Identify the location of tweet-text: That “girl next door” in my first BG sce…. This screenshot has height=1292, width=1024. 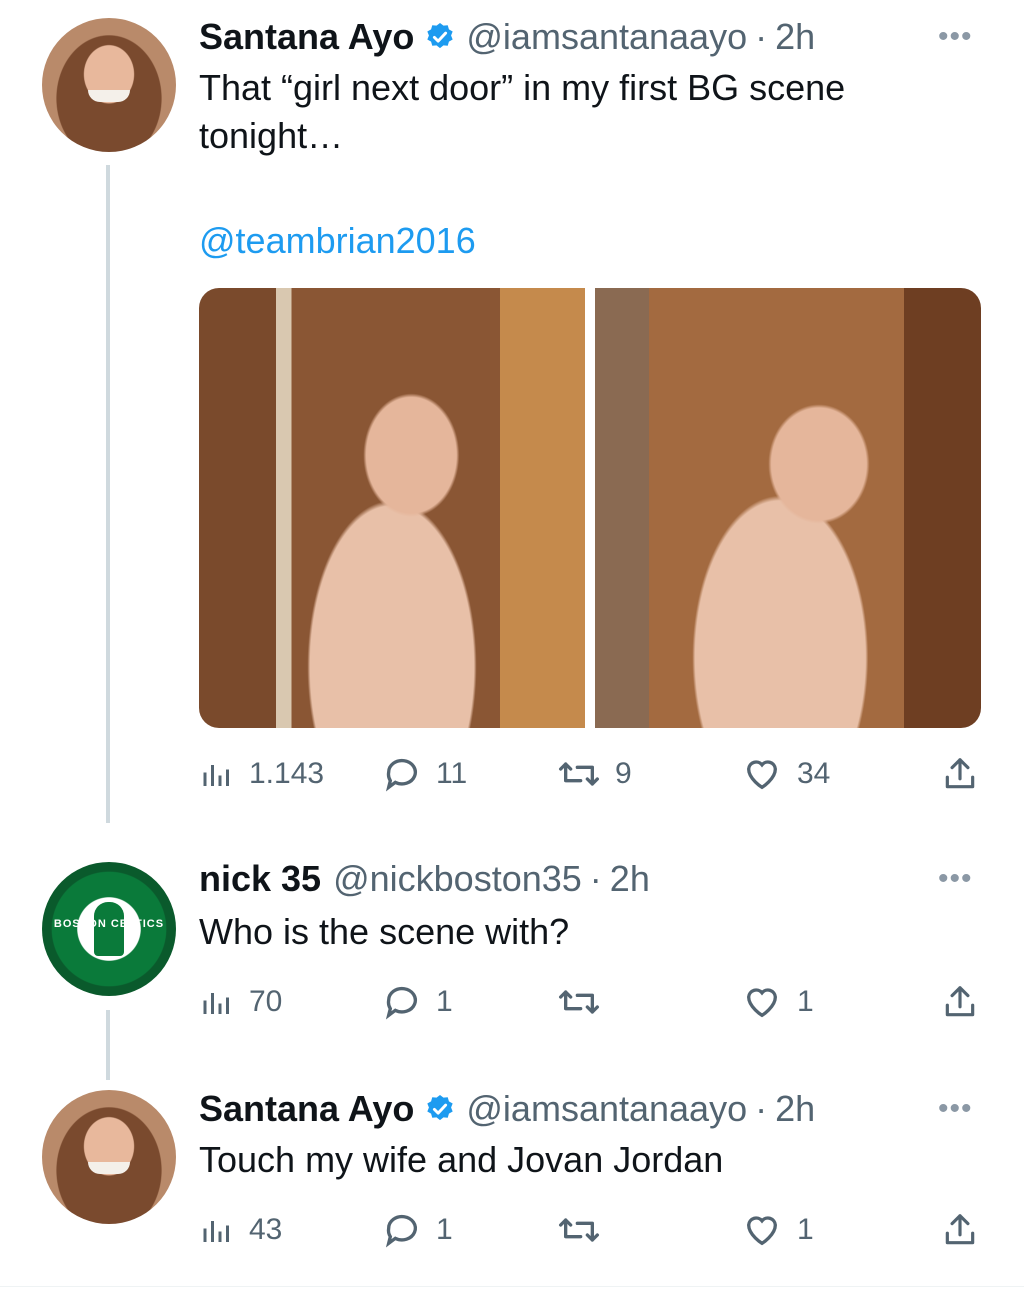
(589, 112).